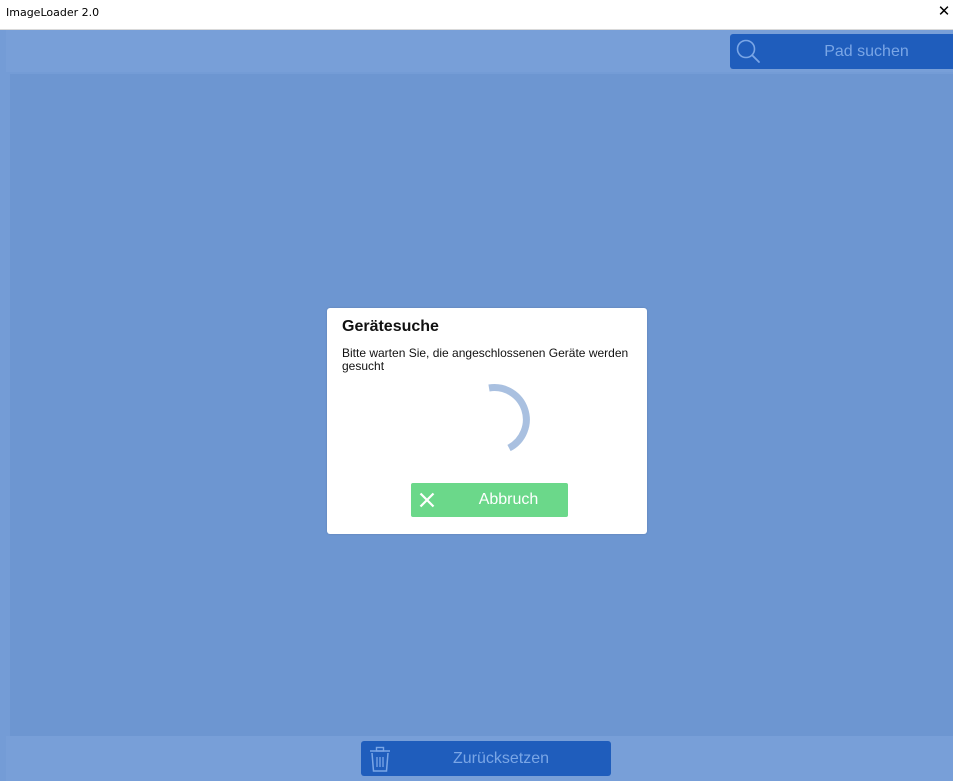 The image size is (953, 781). Describe the element at coordinates (501, 758) in the screenshot. I see `reset-label: Zurücksetzen` at that location.